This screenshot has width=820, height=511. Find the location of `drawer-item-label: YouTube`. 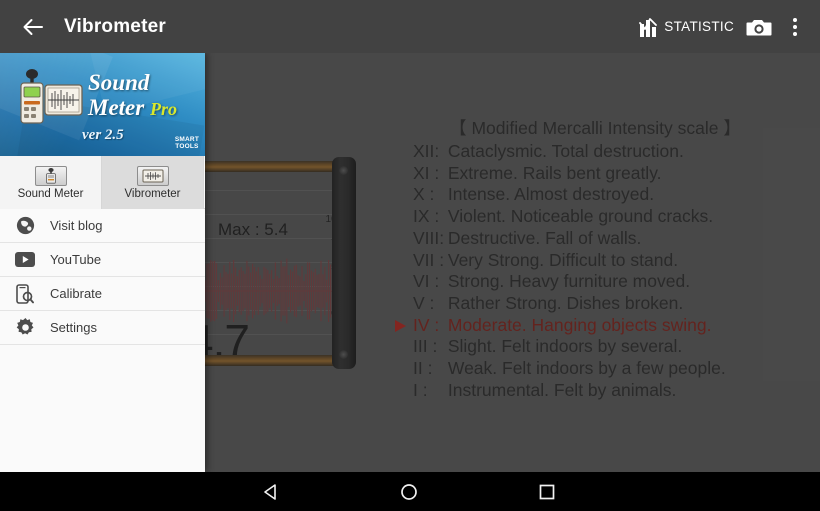

drawer-item-label: YouTube is located at coordinates (76, 259).